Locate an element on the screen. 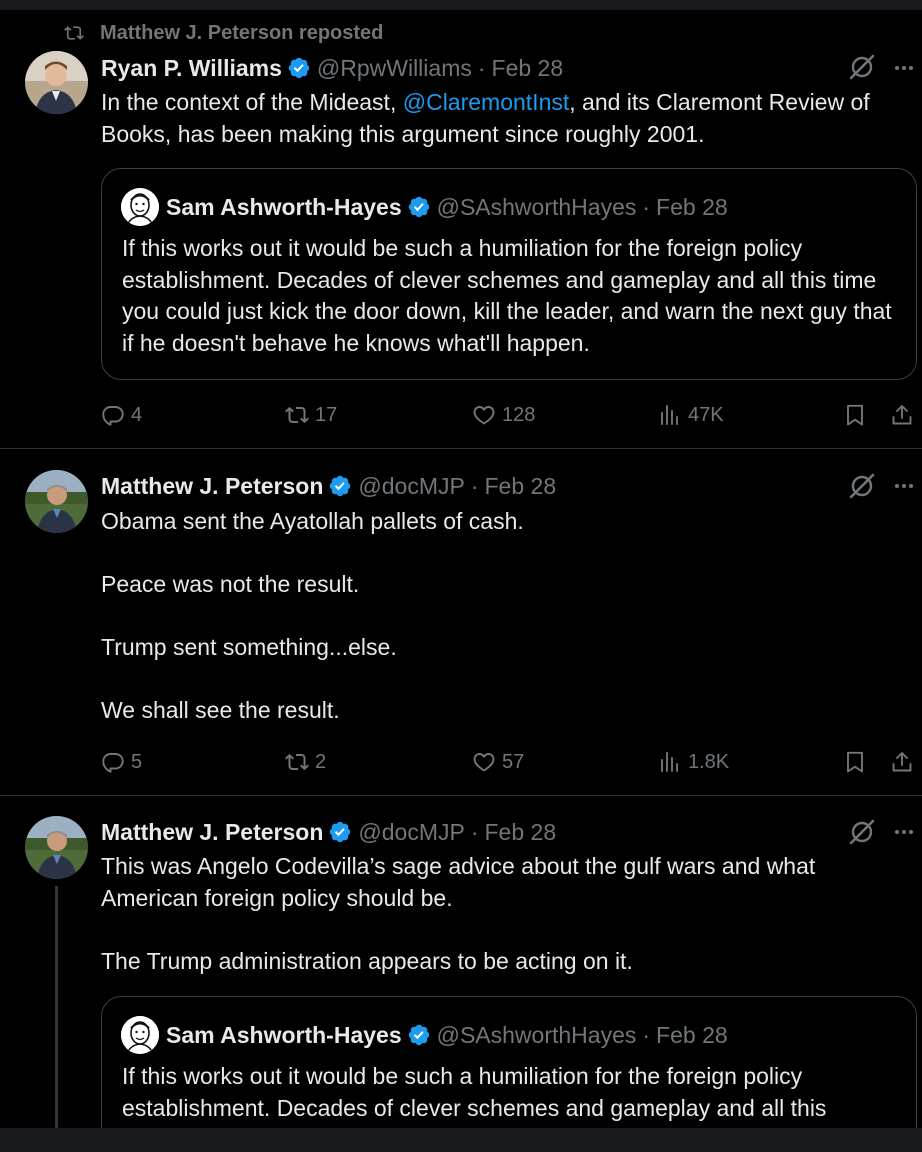 The image size is (922, 1152). reply-button: 4 is located at coordinates (121, 415).